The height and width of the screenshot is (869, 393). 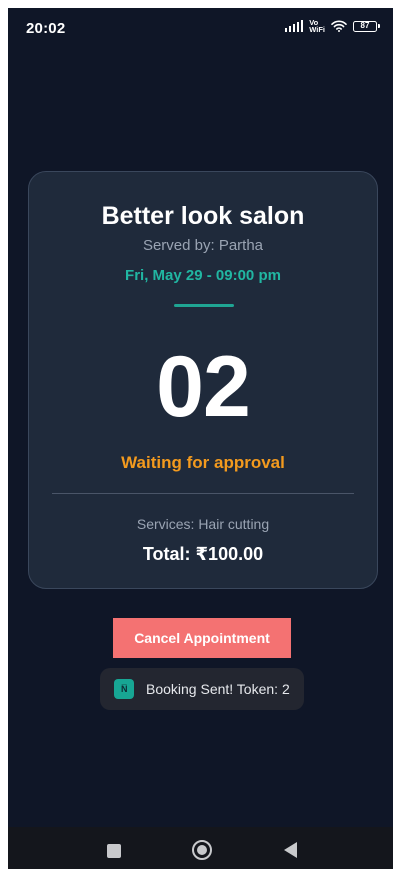 What do you see at coordinates (294, 26) in the screenshot?
I see `signal-bars-icon` at bounding box center [294, 26].